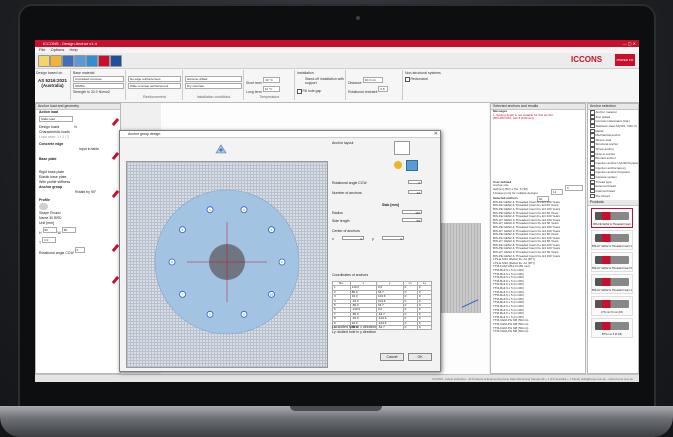 This screenshot has height=437, width=673. I want to click on input-in-table-label: Input in table, so click(89, 149).